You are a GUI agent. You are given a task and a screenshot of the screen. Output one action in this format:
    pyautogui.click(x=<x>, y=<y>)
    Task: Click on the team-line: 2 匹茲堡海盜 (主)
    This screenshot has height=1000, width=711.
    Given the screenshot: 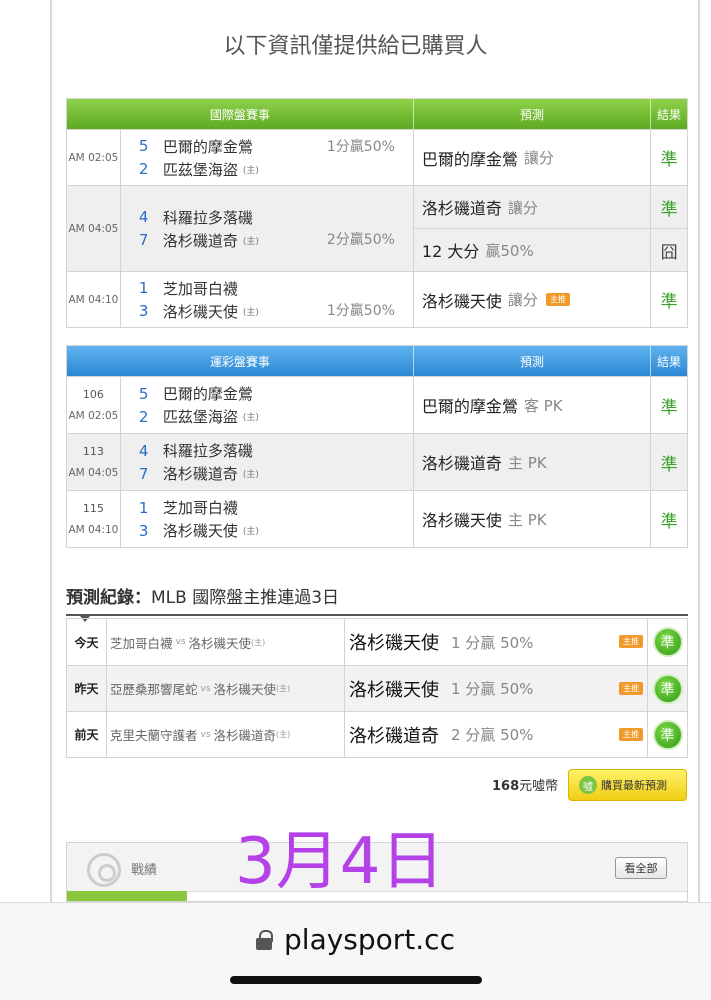 What is the action you would take?
    pyautogui.click(x=276, y=169)
    